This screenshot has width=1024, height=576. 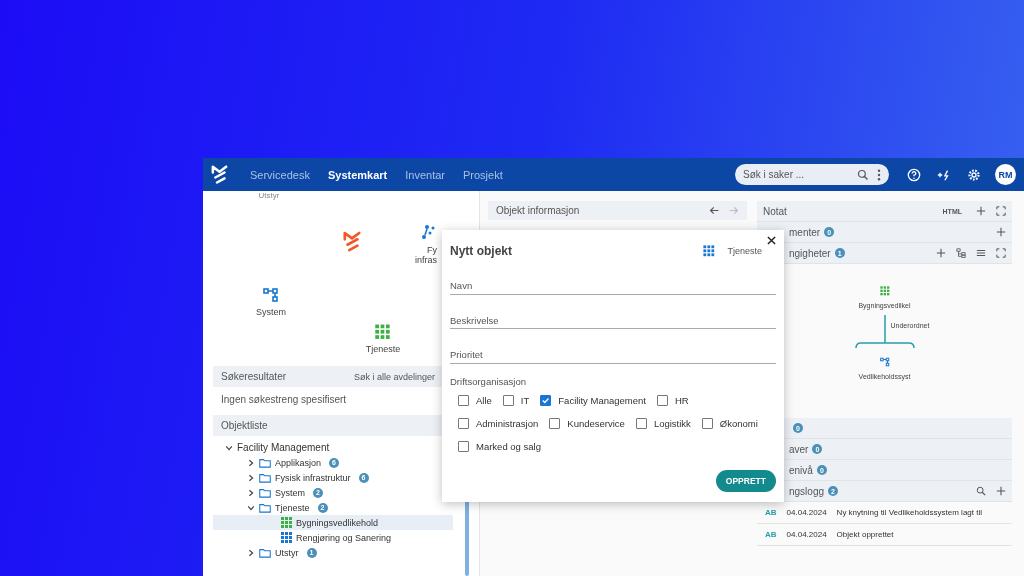 What do you see at coordinates (805, 232) in the screenshot?
I see `section-title: menter` at bounding box center [805, 232].